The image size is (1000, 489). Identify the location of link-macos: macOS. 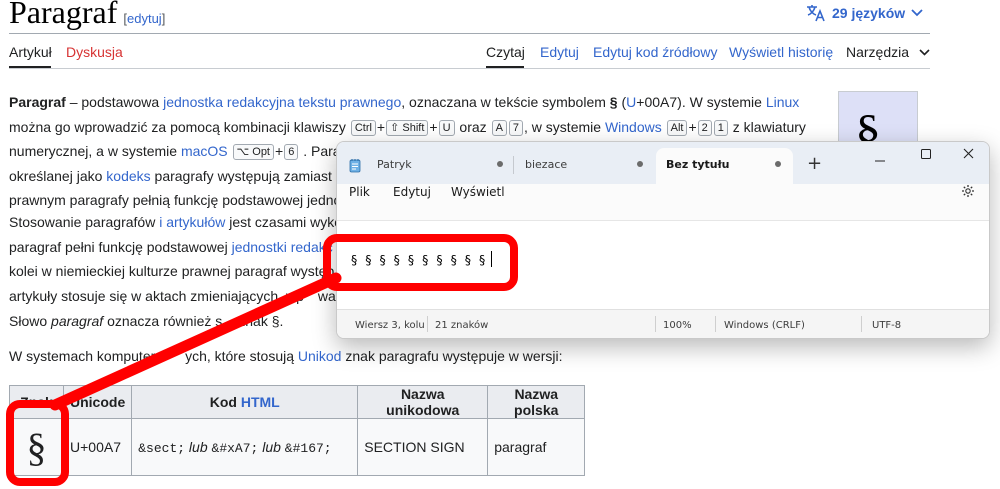
(204, 151).